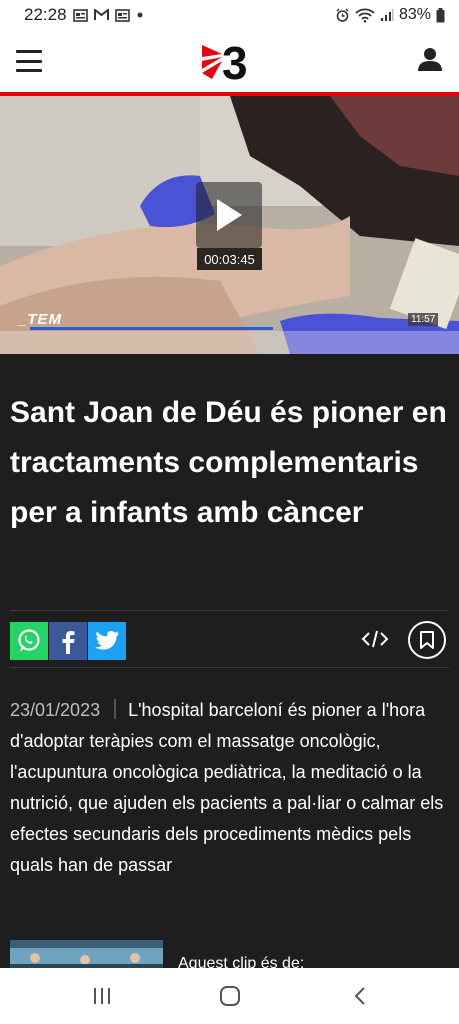  What do you see at coordinates (229, 639) in the screenshot?
I see `share-bar` at bounding box center [229, 639].